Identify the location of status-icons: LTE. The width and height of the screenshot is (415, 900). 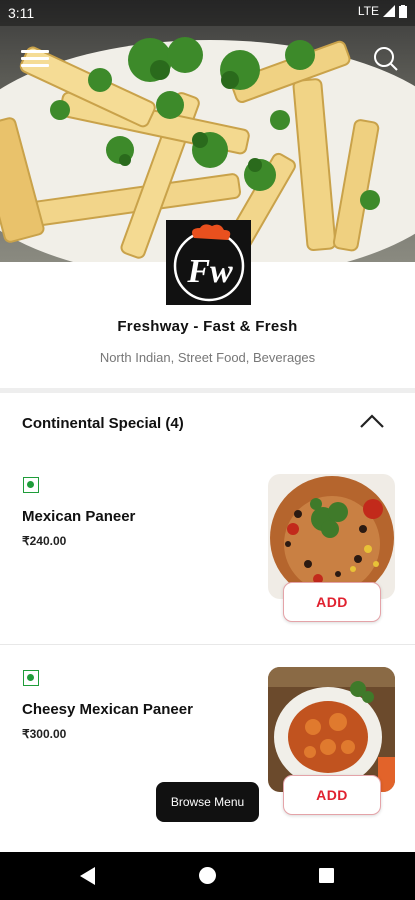
(382, 11).